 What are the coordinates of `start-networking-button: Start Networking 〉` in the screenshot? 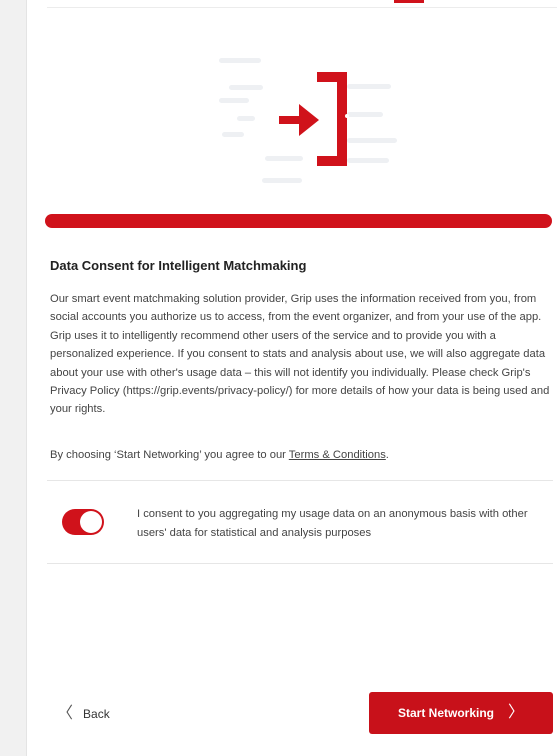 It's located at (461, 713).